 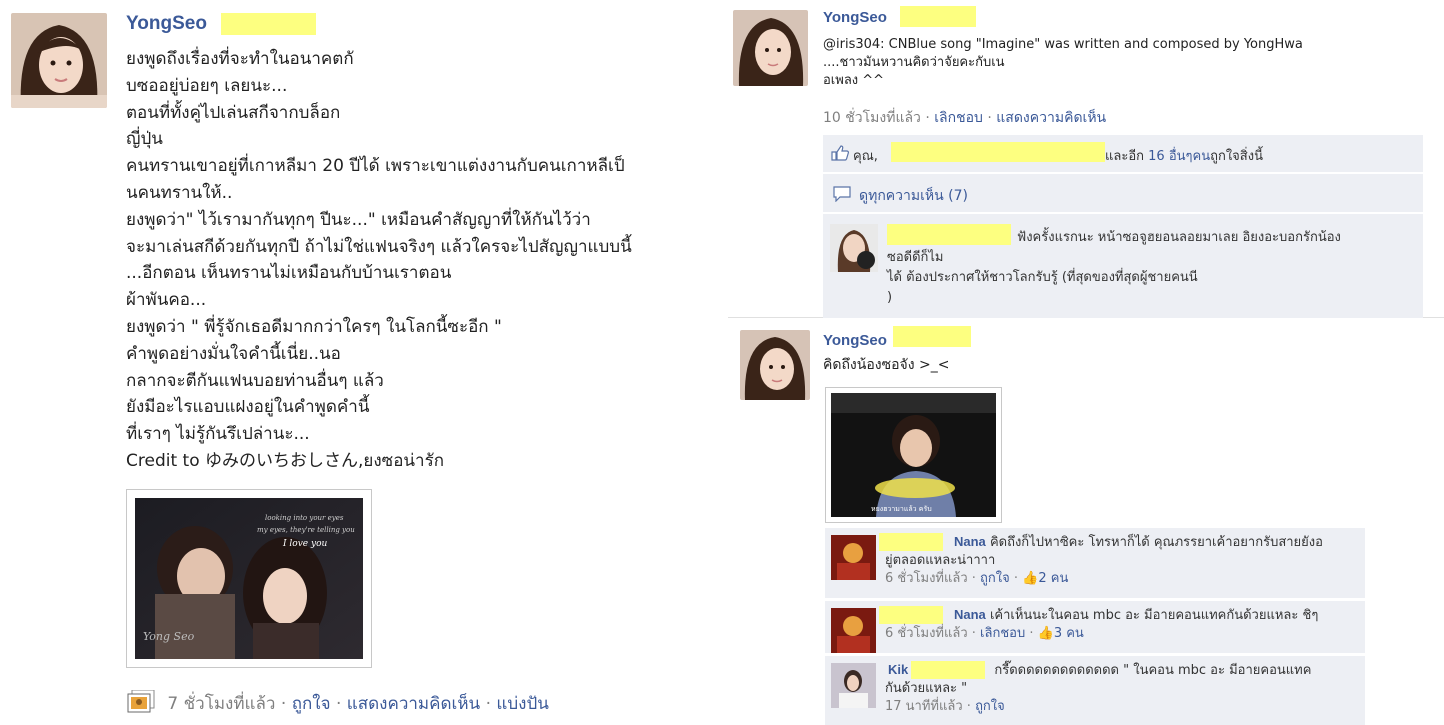 What do you see at coordinates (1179, 156) in the screenshot?
I see `likes-others-link: 16 อื่นๆคน` at bounding box center [1179, 156].